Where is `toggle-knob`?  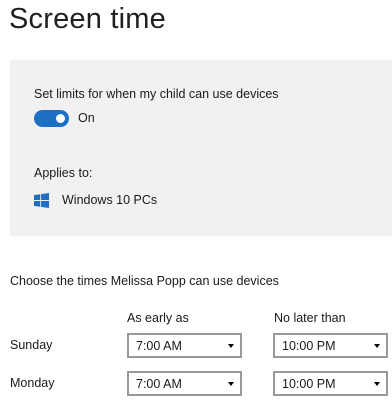 toggle-knob is located at coordinates (60, 118).